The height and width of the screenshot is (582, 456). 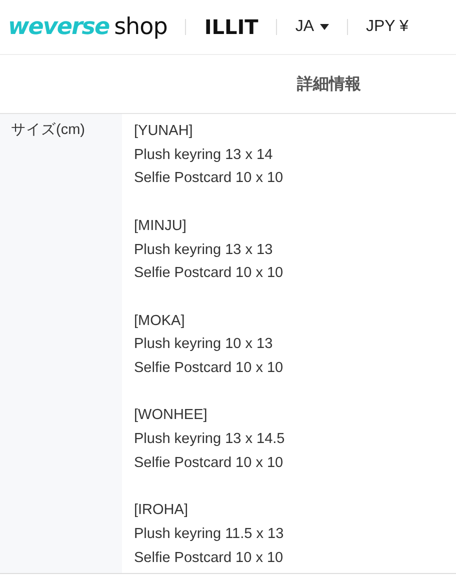 I want to click on member-name: [YUNAH], so click(x=164, y=131).